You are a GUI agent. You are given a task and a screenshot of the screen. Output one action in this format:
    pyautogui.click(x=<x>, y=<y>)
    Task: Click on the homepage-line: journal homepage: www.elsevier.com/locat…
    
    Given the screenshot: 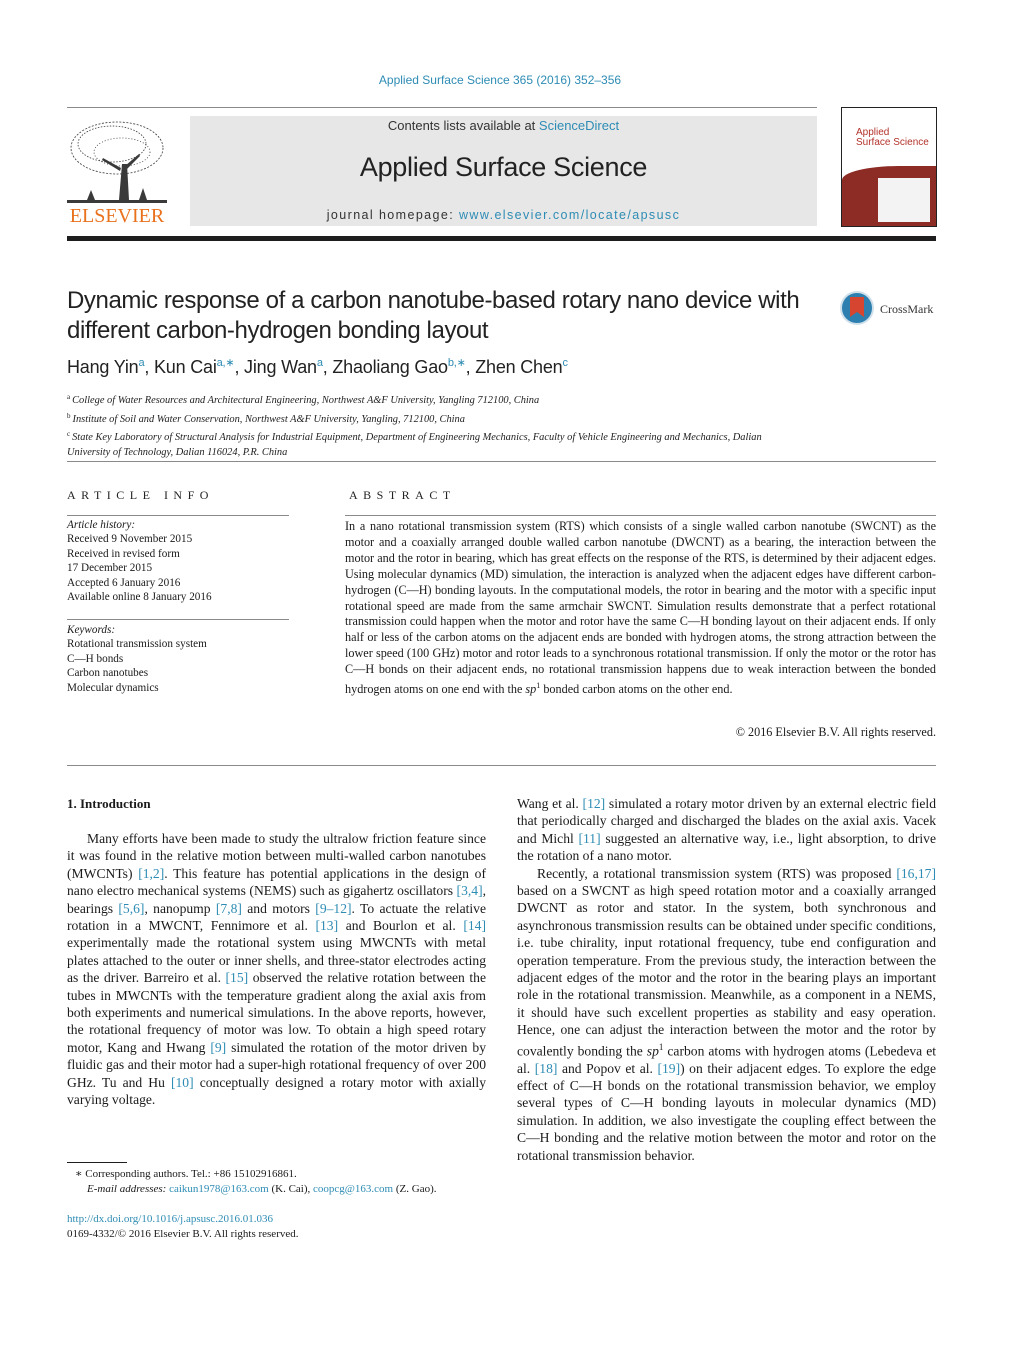 What is the action you would take?
    pyautogui.click(x=503, y=215)
    